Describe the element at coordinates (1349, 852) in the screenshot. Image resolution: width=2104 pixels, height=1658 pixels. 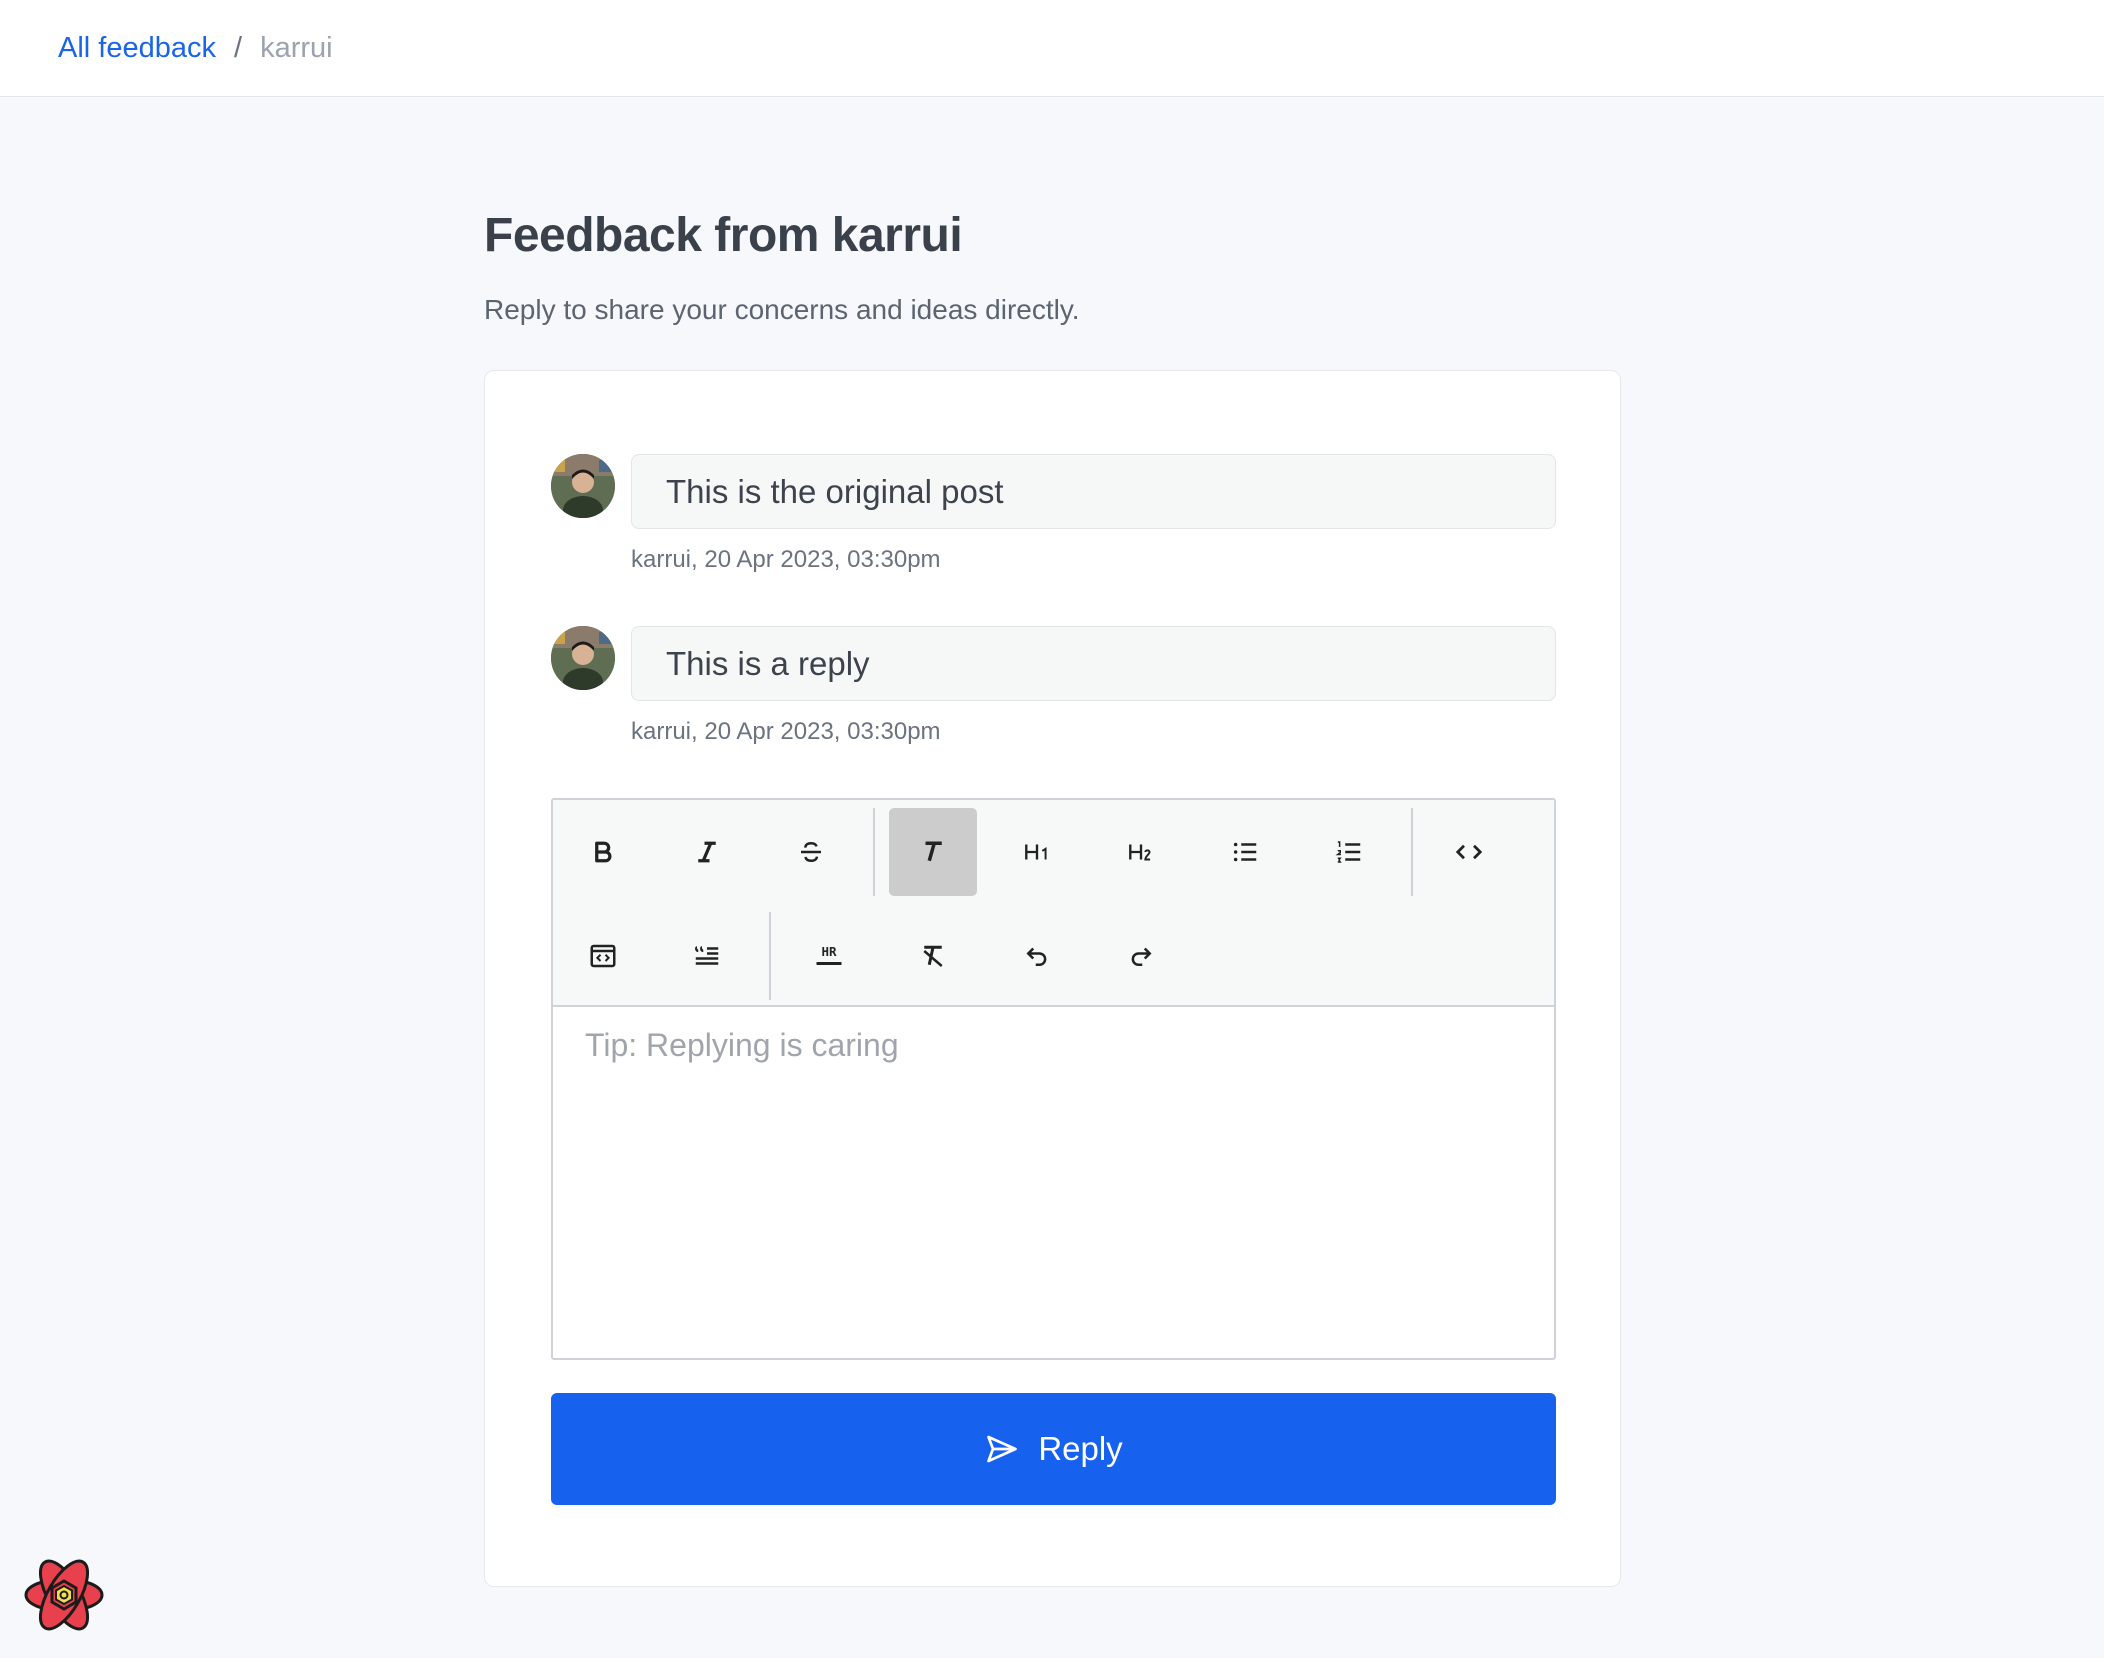
I see `ordered-list-icon` at that location.